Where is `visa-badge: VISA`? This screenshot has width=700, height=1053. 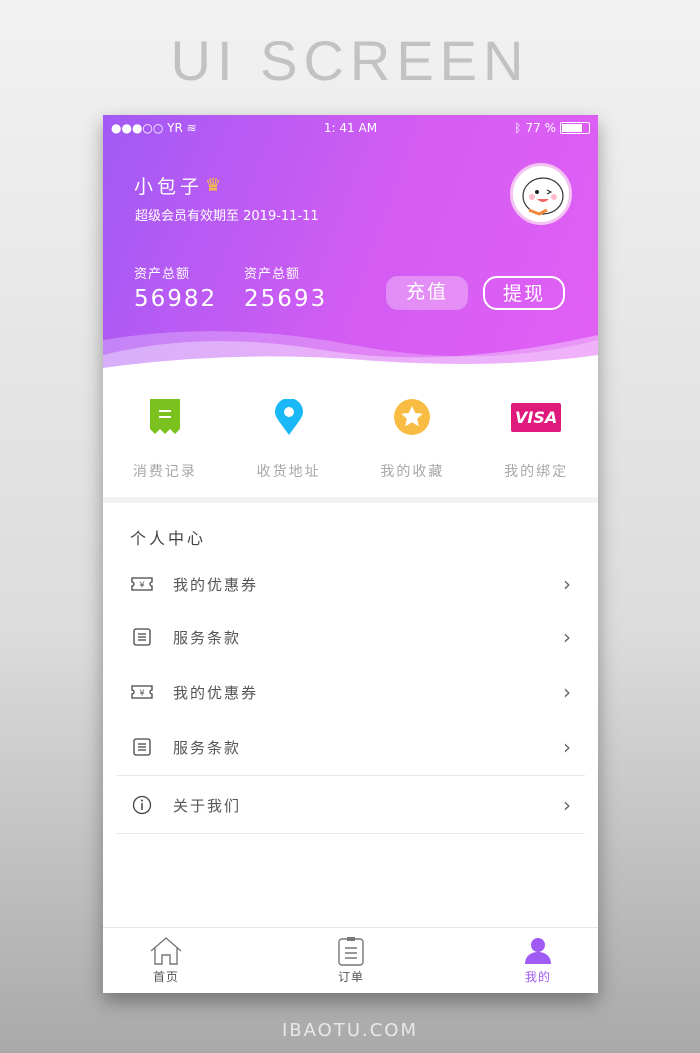 visa-badge: VISA is located at coordinates (536, 417).